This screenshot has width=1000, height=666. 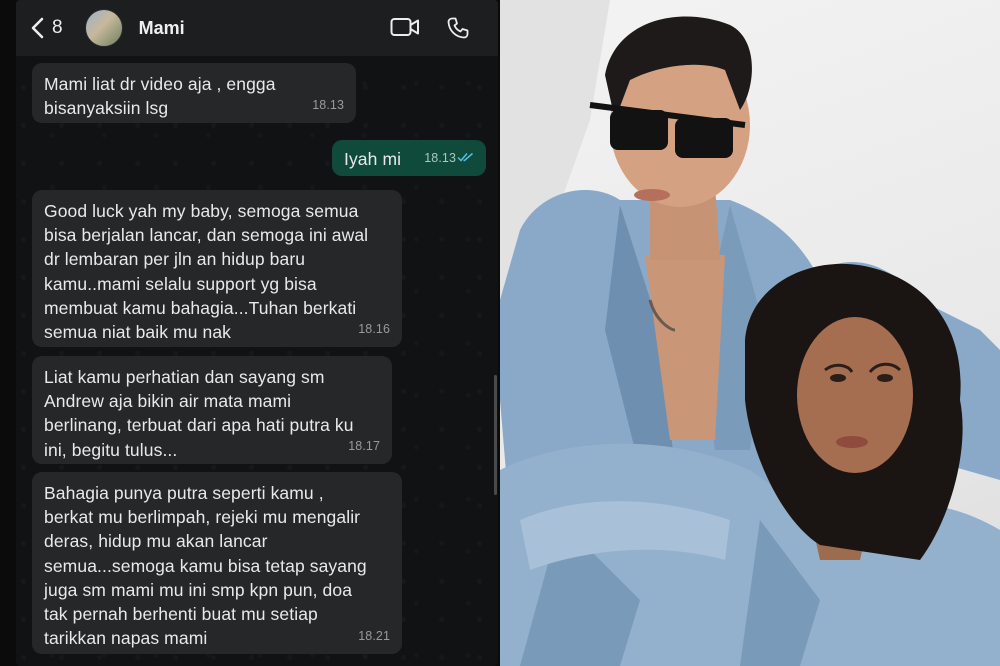 What do you see at coordinates (257, 28) in the screenshot?
I see `chat-header: 8 Mami` at bounding box center [257, 28].